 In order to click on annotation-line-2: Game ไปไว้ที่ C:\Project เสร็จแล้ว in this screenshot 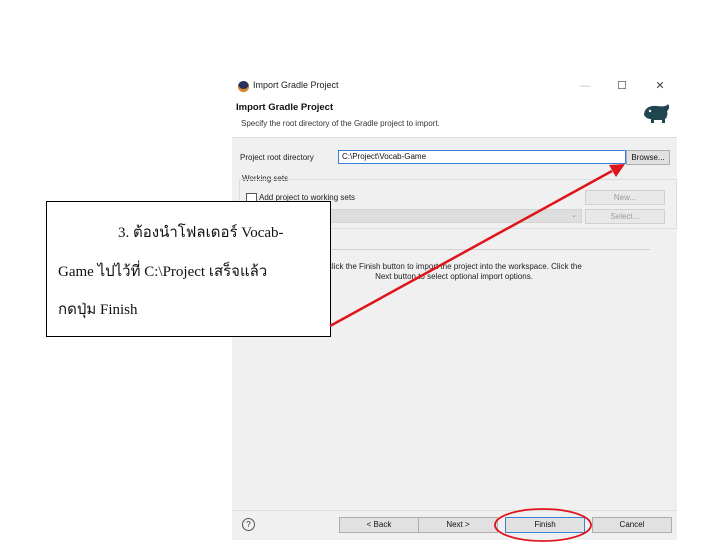, I will do `click(163, 272)`.